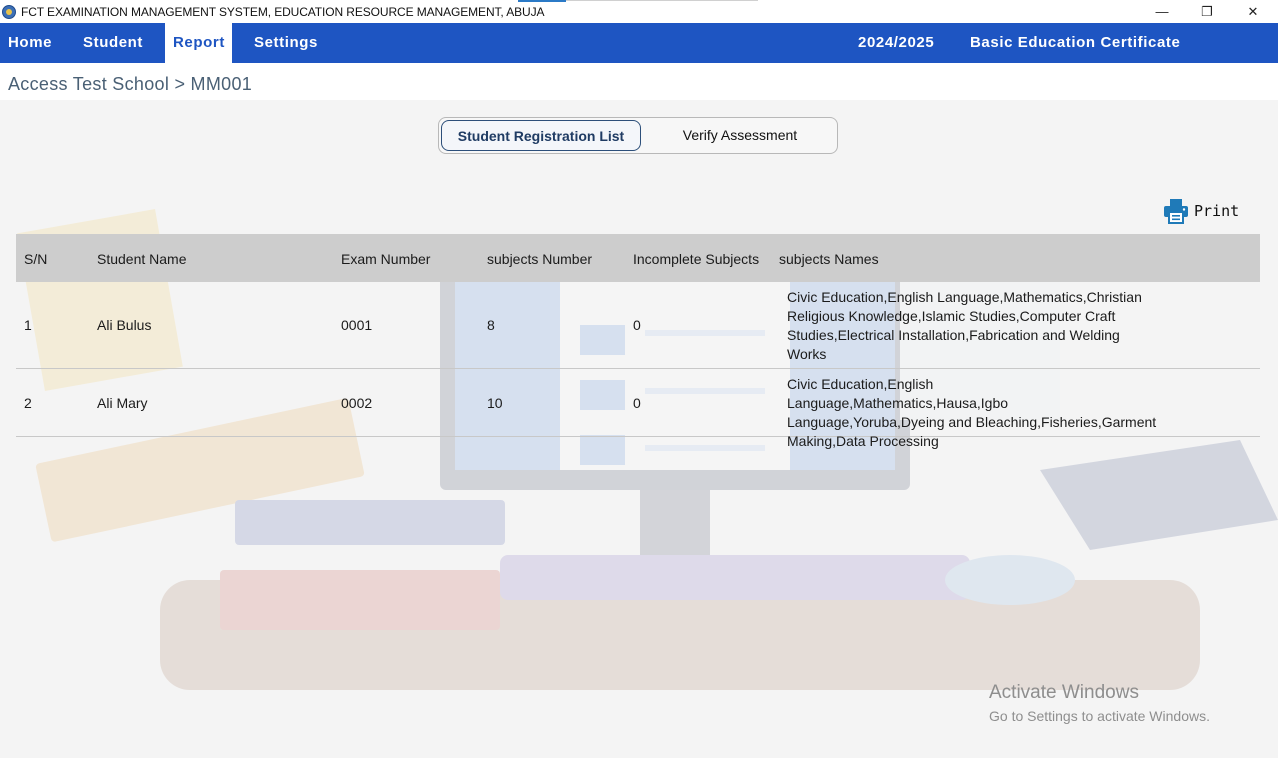 Image resolution: width=1278 pixels, height=758 pixels. Describe the element at coordinates (541, 135) in the screenshot. I see `tab-student-registration-list: Student Registration List` at that location.